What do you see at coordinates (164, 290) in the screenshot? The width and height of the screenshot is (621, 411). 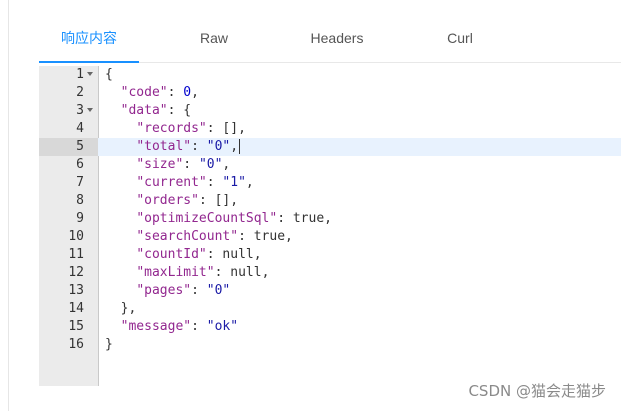 I see `json-key: "pages"` at bounding box center [164, 290].